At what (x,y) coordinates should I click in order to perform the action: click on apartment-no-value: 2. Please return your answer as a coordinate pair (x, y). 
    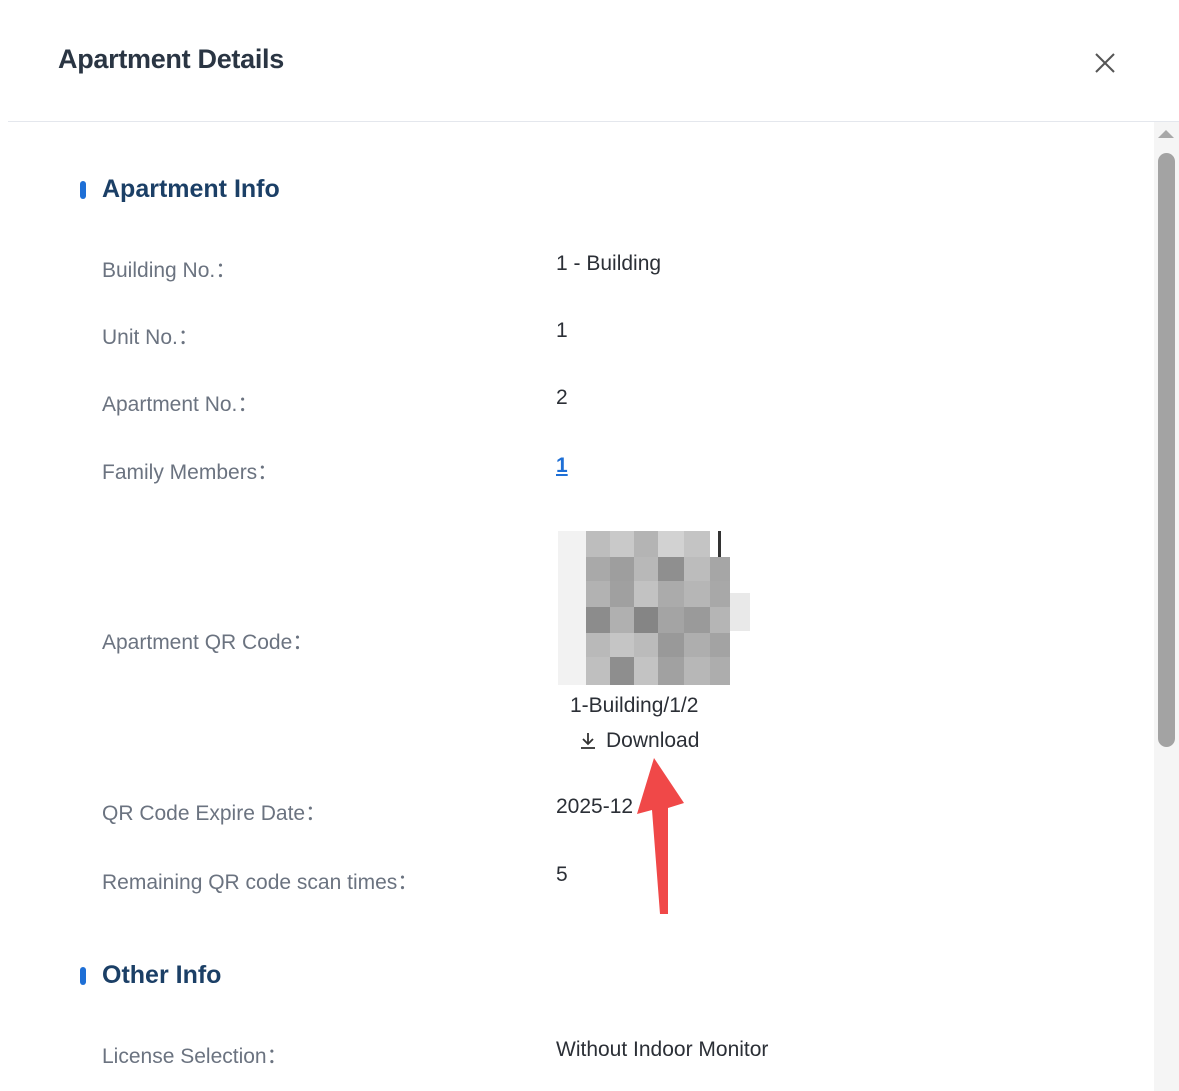
    Looking at the image, I should click on (562, 397).